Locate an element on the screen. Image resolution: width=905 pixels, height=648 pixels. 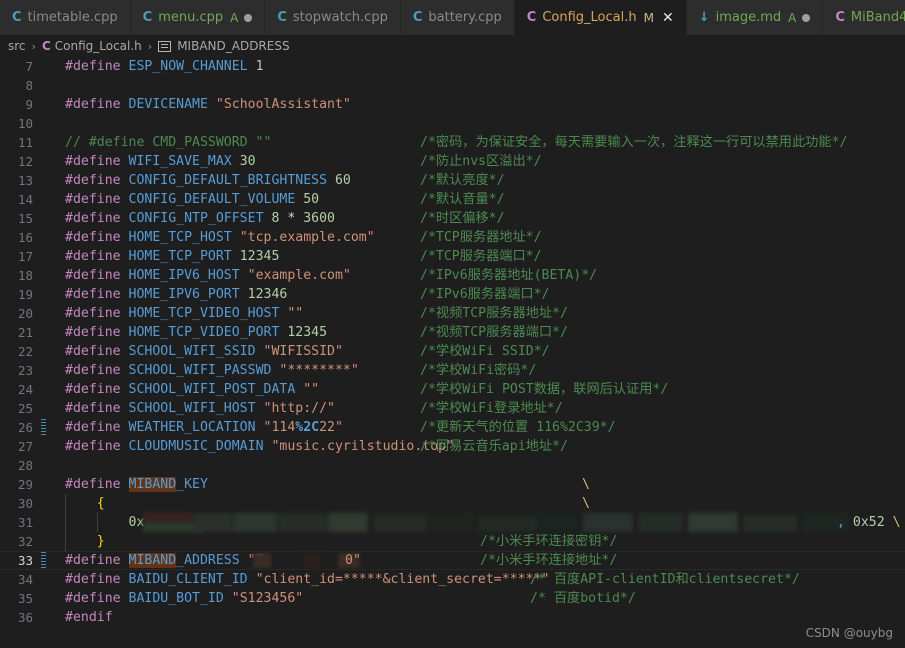
code-line: 7 #define ESP_NOW_CHANNEL 1 is located at coordinates (452, 66).